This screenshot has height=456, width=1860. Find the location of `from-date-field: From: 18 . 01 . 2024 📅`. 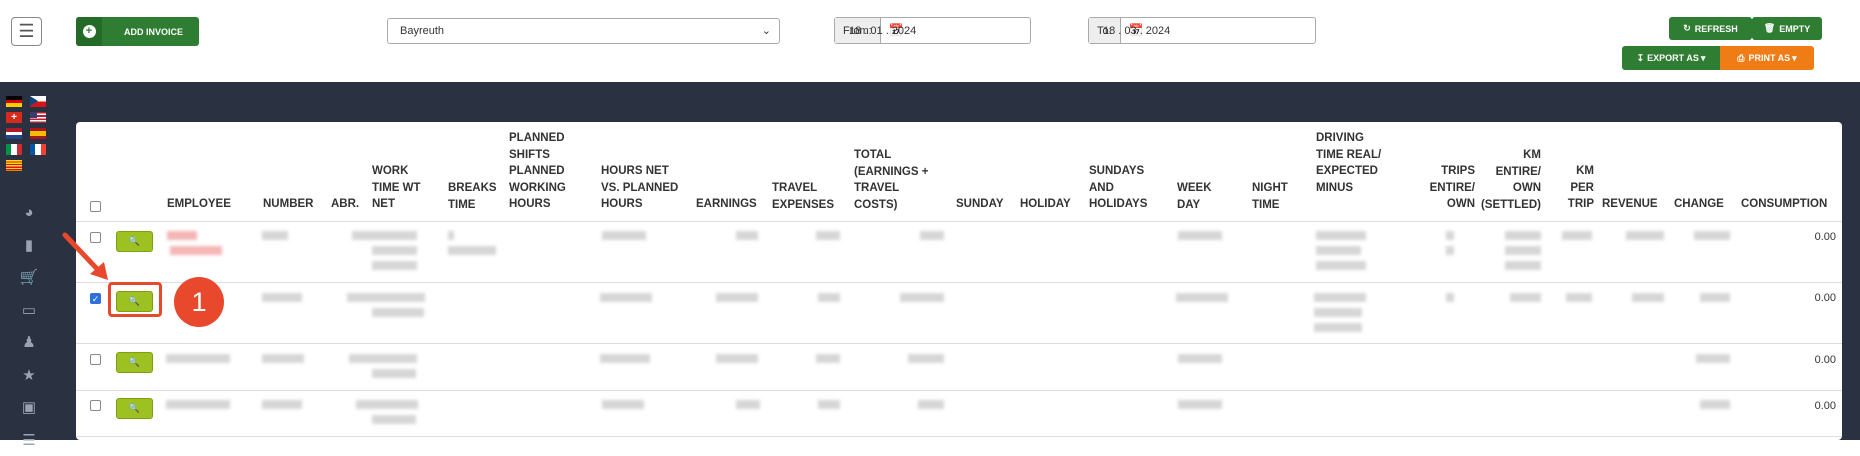

from-date-field: From: 18 . 01 . 2024 📅 is located at coordinates (932, 30).